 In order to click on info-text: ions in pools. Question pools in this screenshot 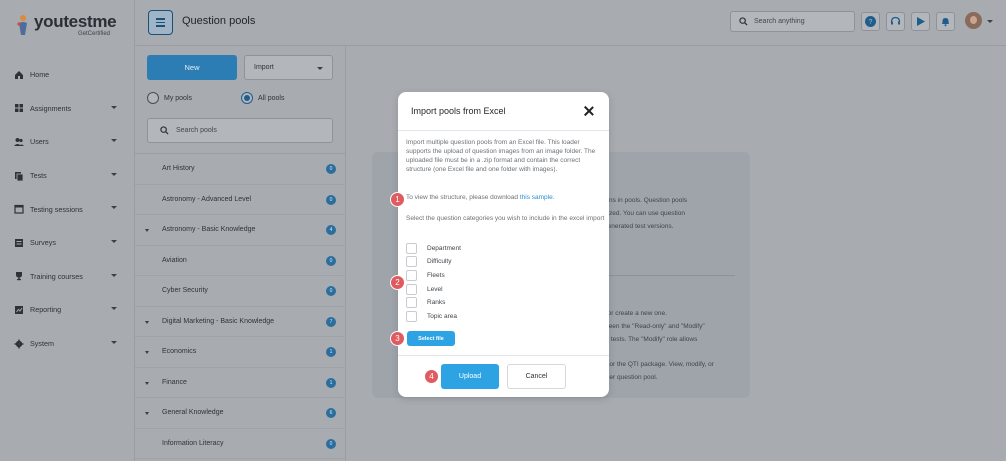, I will do `click(646, 200)`.